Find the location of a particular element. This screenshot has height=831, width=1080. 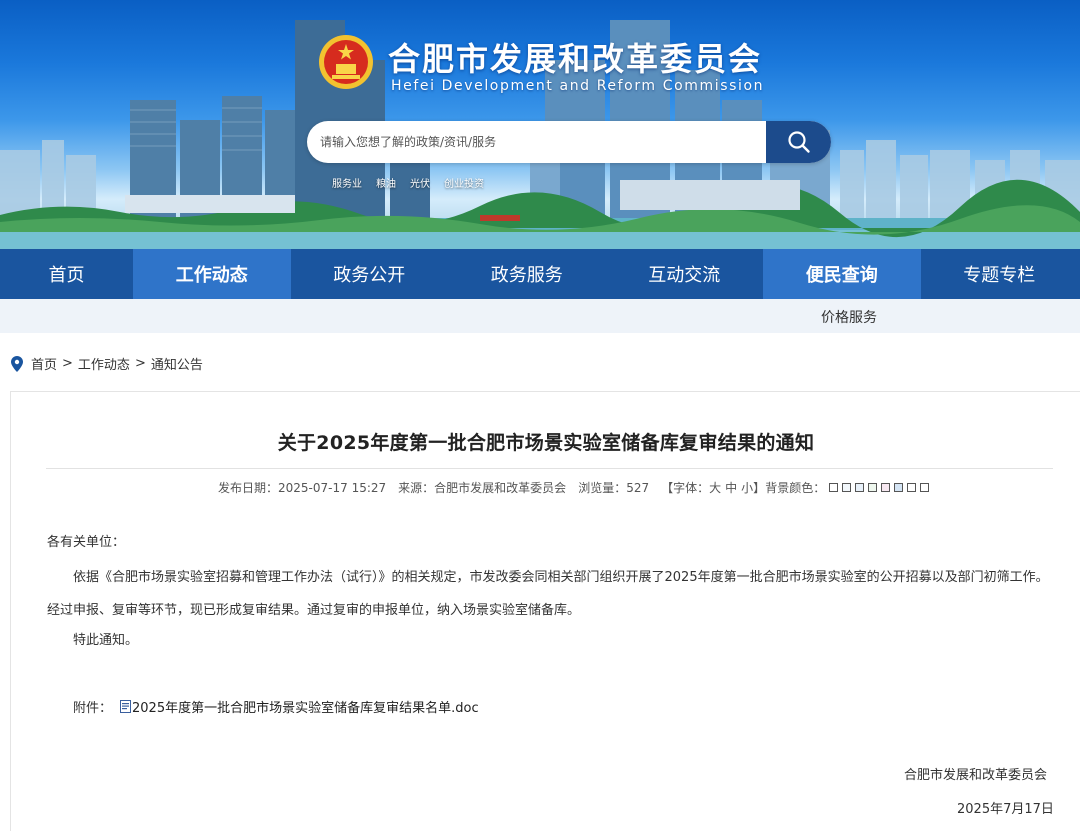

breadcrumb-home: 首页 is located at coordinates (44, 363).